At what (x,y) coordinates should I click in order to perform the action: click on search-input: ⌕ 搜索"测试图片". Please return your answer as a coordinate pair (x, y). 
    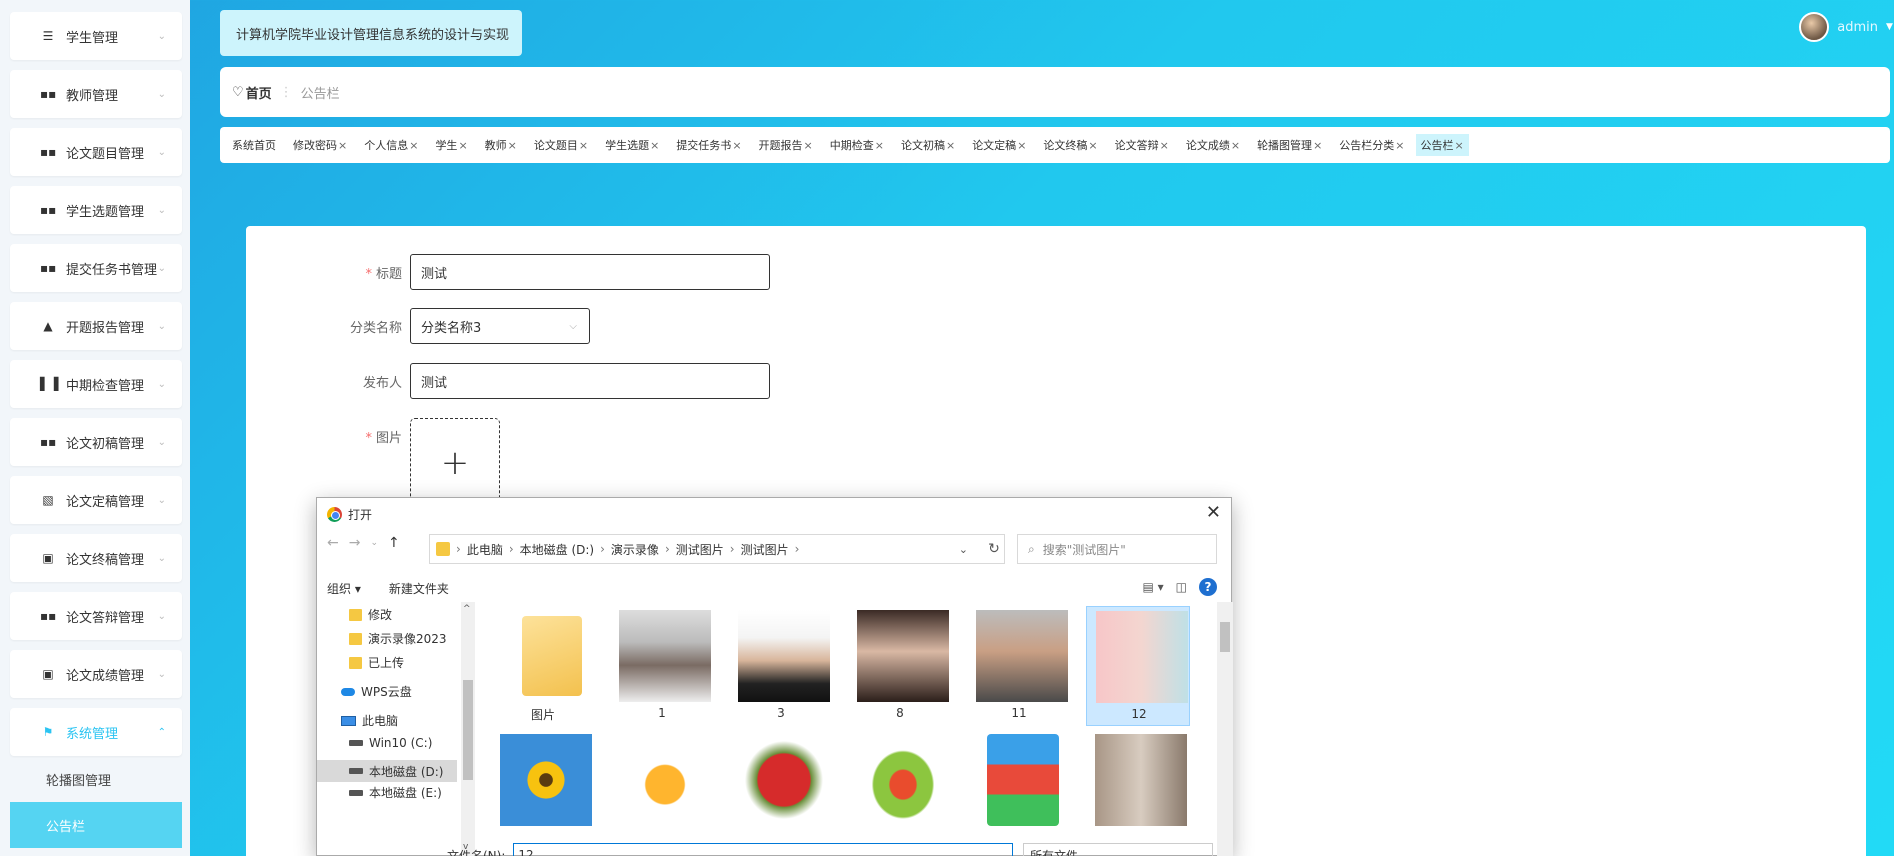
    Looking at the image, I should click on (1117, 549).